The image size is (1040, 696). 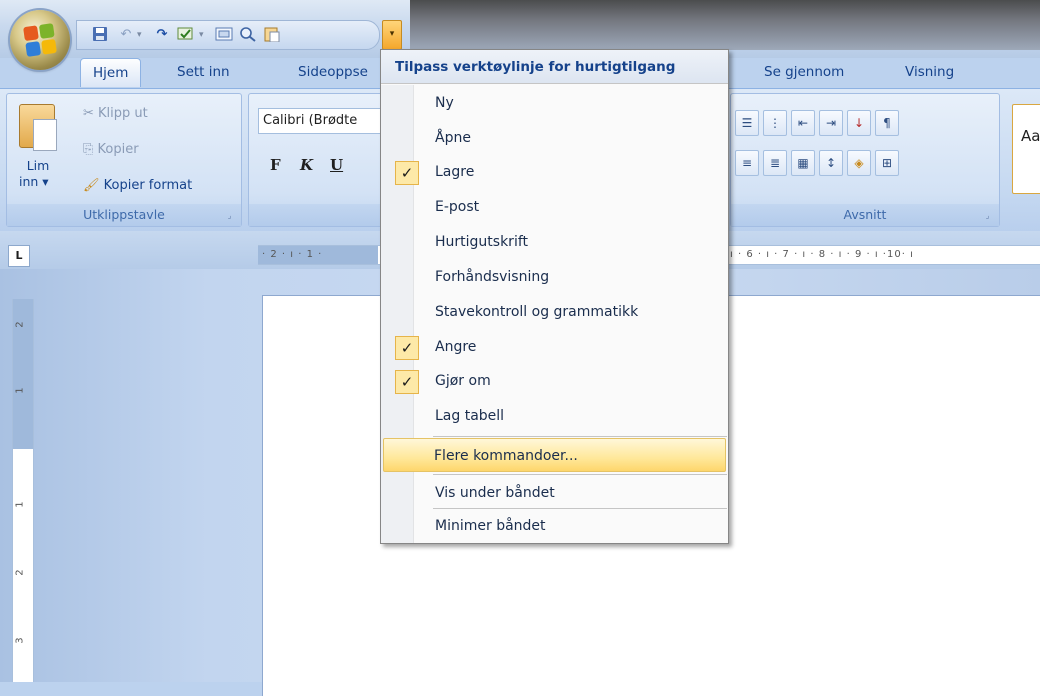 What do you see at coordinates (201, 35) in the screenshot?
I see `spelling-dropdown-icon: ▾` at bounding box center [201, 35].